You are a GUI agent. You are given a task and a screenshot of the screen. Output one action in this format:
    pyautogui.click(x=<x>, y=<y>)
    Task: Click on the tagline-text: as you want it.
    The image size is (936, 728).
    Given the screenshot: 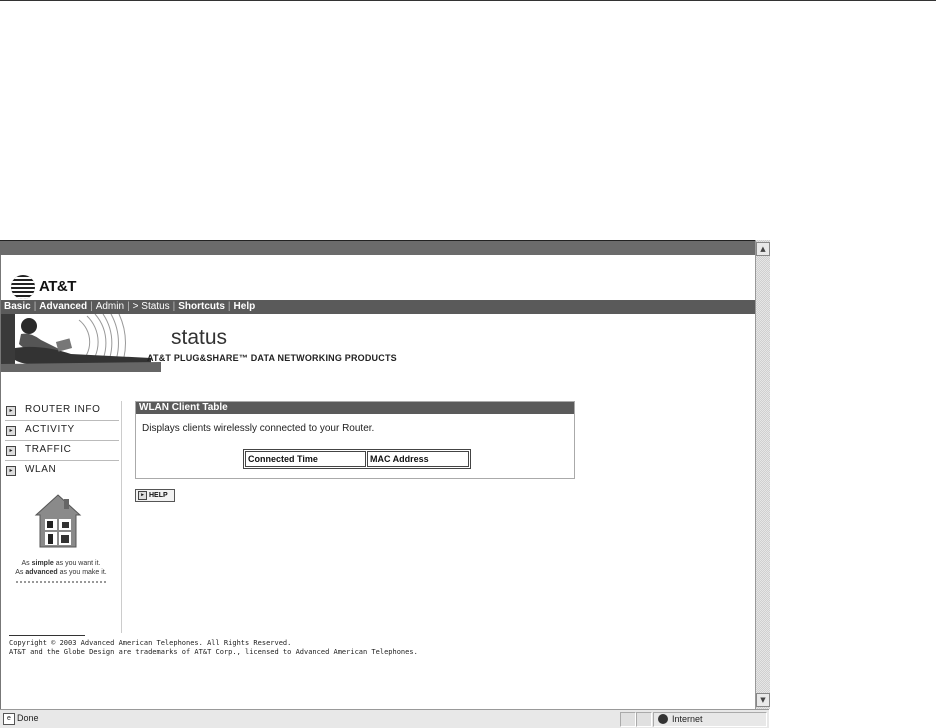 What is the action you would take?
    pyautogui.click(x=77, y=563)
    